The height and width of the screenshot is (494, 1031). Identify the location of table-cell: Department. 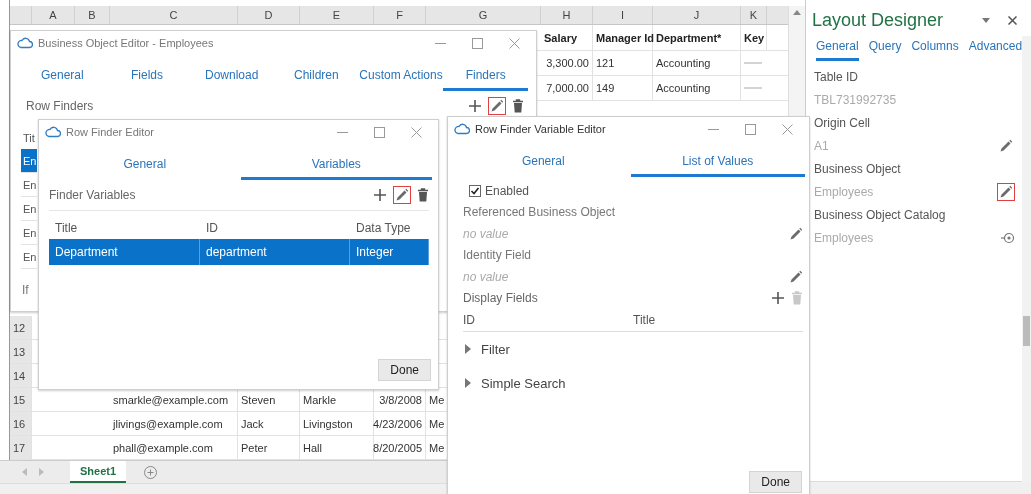
(124, 252).